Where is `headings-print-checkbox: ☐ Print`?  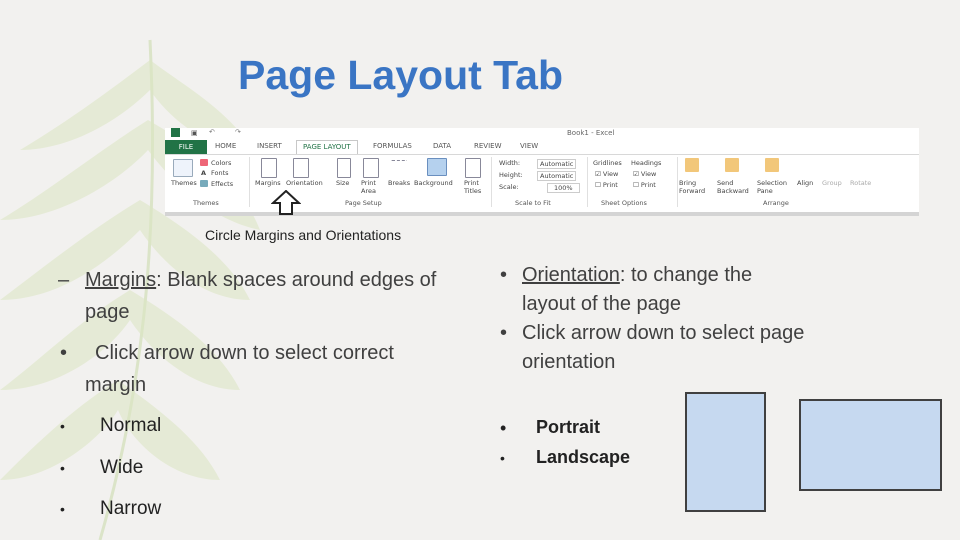 headings-print-checkbox: ☐ Print is located at coordinates (644, 185).